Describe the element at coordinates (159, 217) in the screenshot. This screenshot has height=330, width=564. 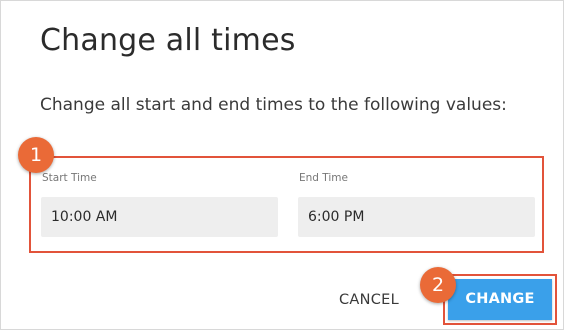
I see `start-time-field: 10:00 AM` at that location.